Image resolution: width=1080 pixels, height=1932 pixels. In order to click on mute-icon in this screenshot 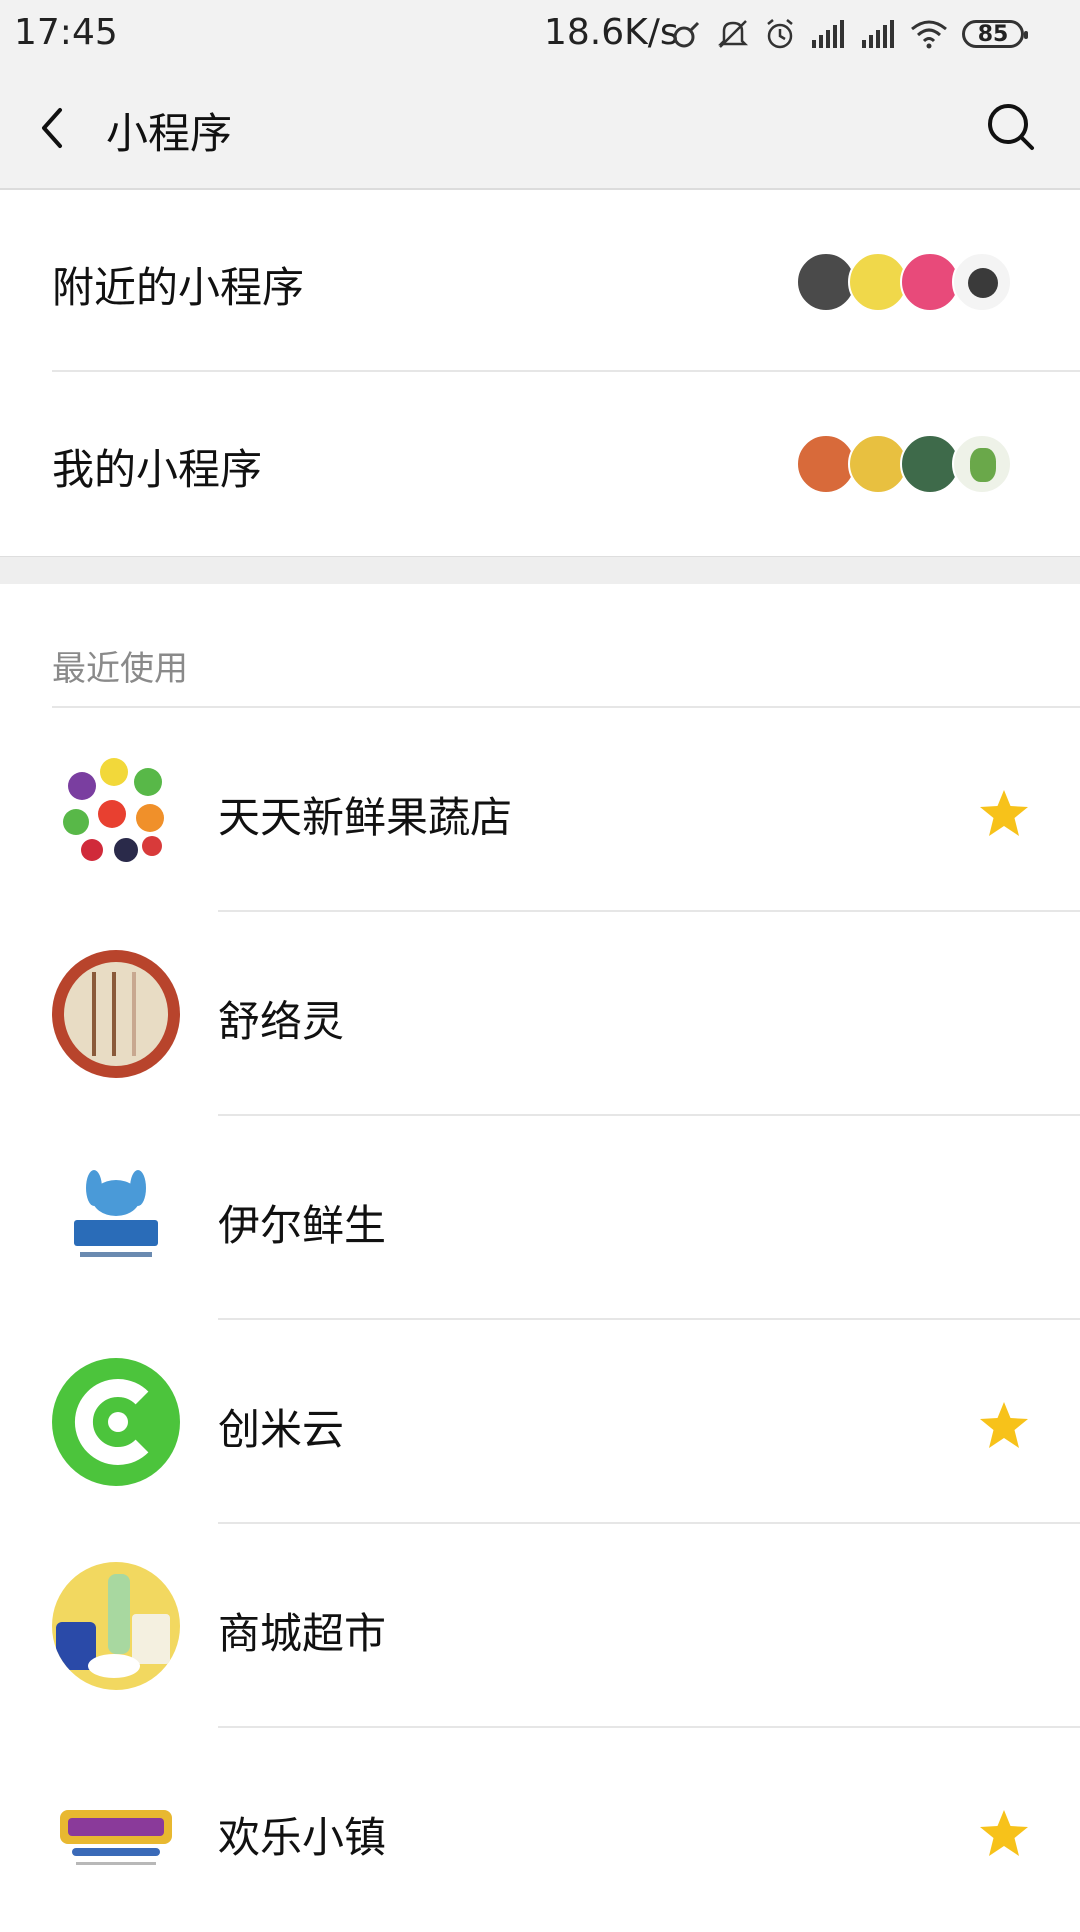, I will do `click(733, 34)`.